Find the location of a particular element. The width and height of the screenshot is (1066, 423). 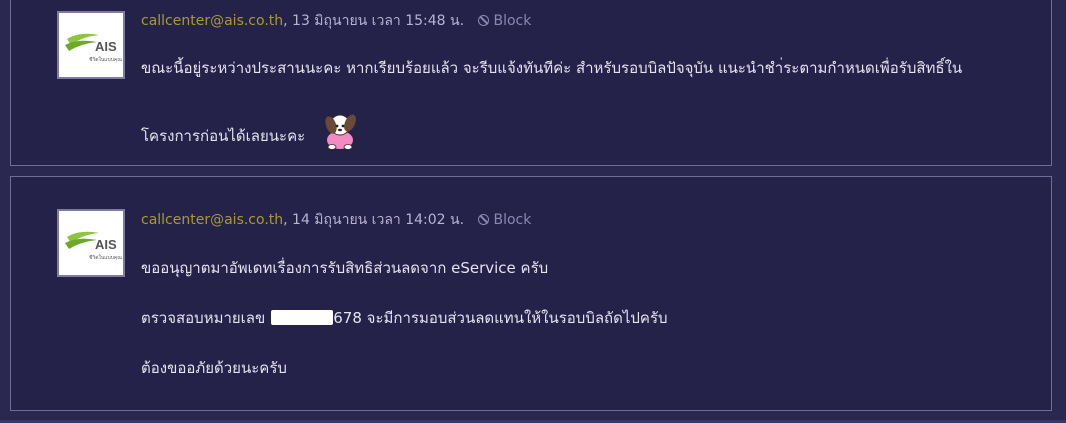

comment-text: ตรวจสอบหมายเลข is located at coordinates (203, 318).